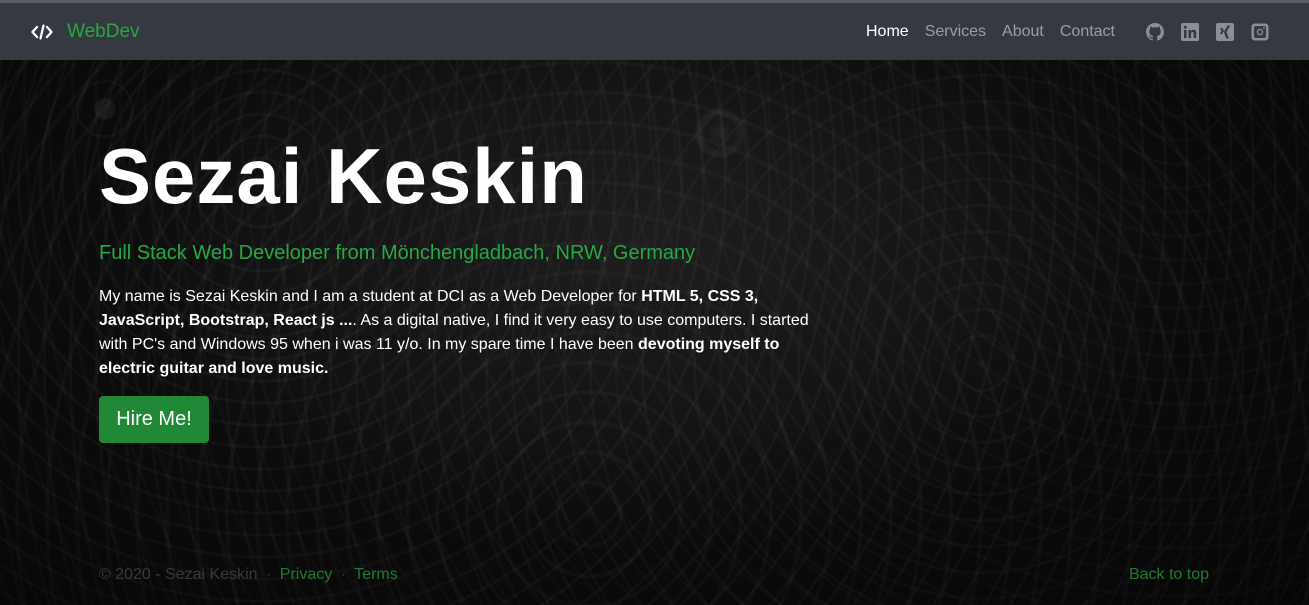 The image size is (1309, 605). What do you see at coordinates (1023, 32) in the screenshot?
I see `nav-link-about: About` at bounding box center [1023, 32].